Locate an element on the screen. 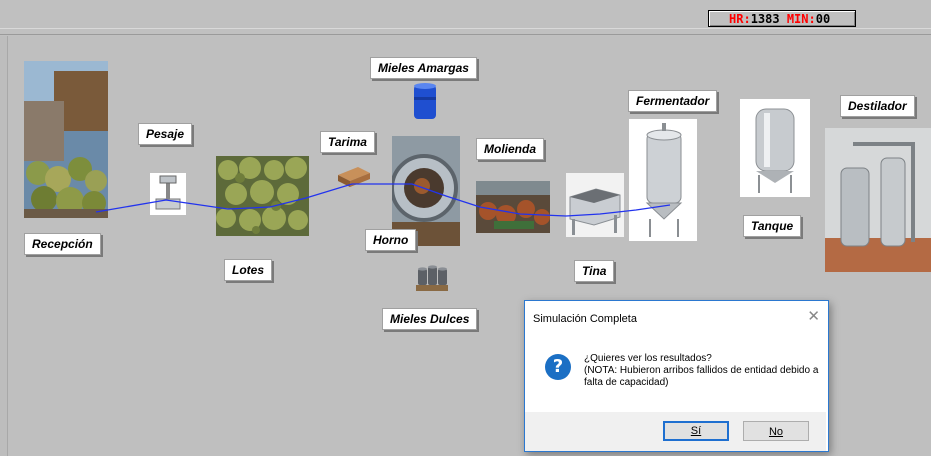  no-button-label: No is located at coordinates (776, 432).